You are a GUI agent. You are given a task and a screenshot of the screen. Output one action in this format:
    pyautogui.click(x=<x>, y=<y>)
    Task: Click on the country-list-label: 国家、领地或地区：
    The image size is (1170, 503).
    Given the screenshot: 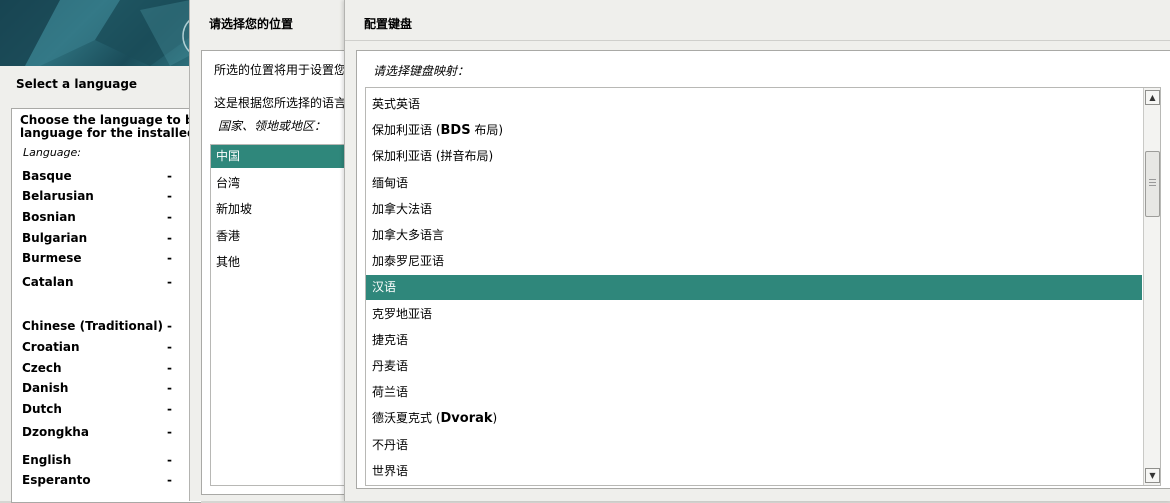 What is the action you would take?
    pyautogui.click(x=272, y=126)
    